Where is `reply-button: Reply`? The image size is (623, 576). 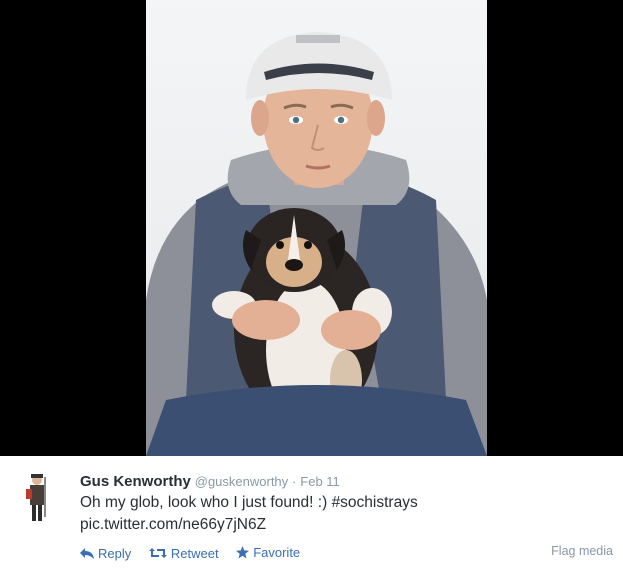 reply-button: Reply is located at coordinates (105, 553).